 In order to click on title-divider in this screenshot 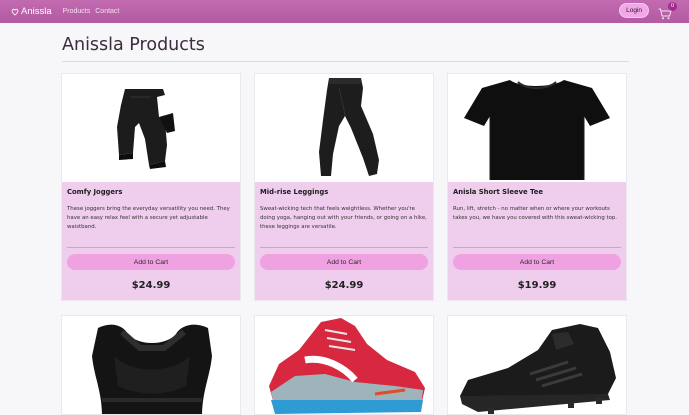, I will do `click(345, 61)`.